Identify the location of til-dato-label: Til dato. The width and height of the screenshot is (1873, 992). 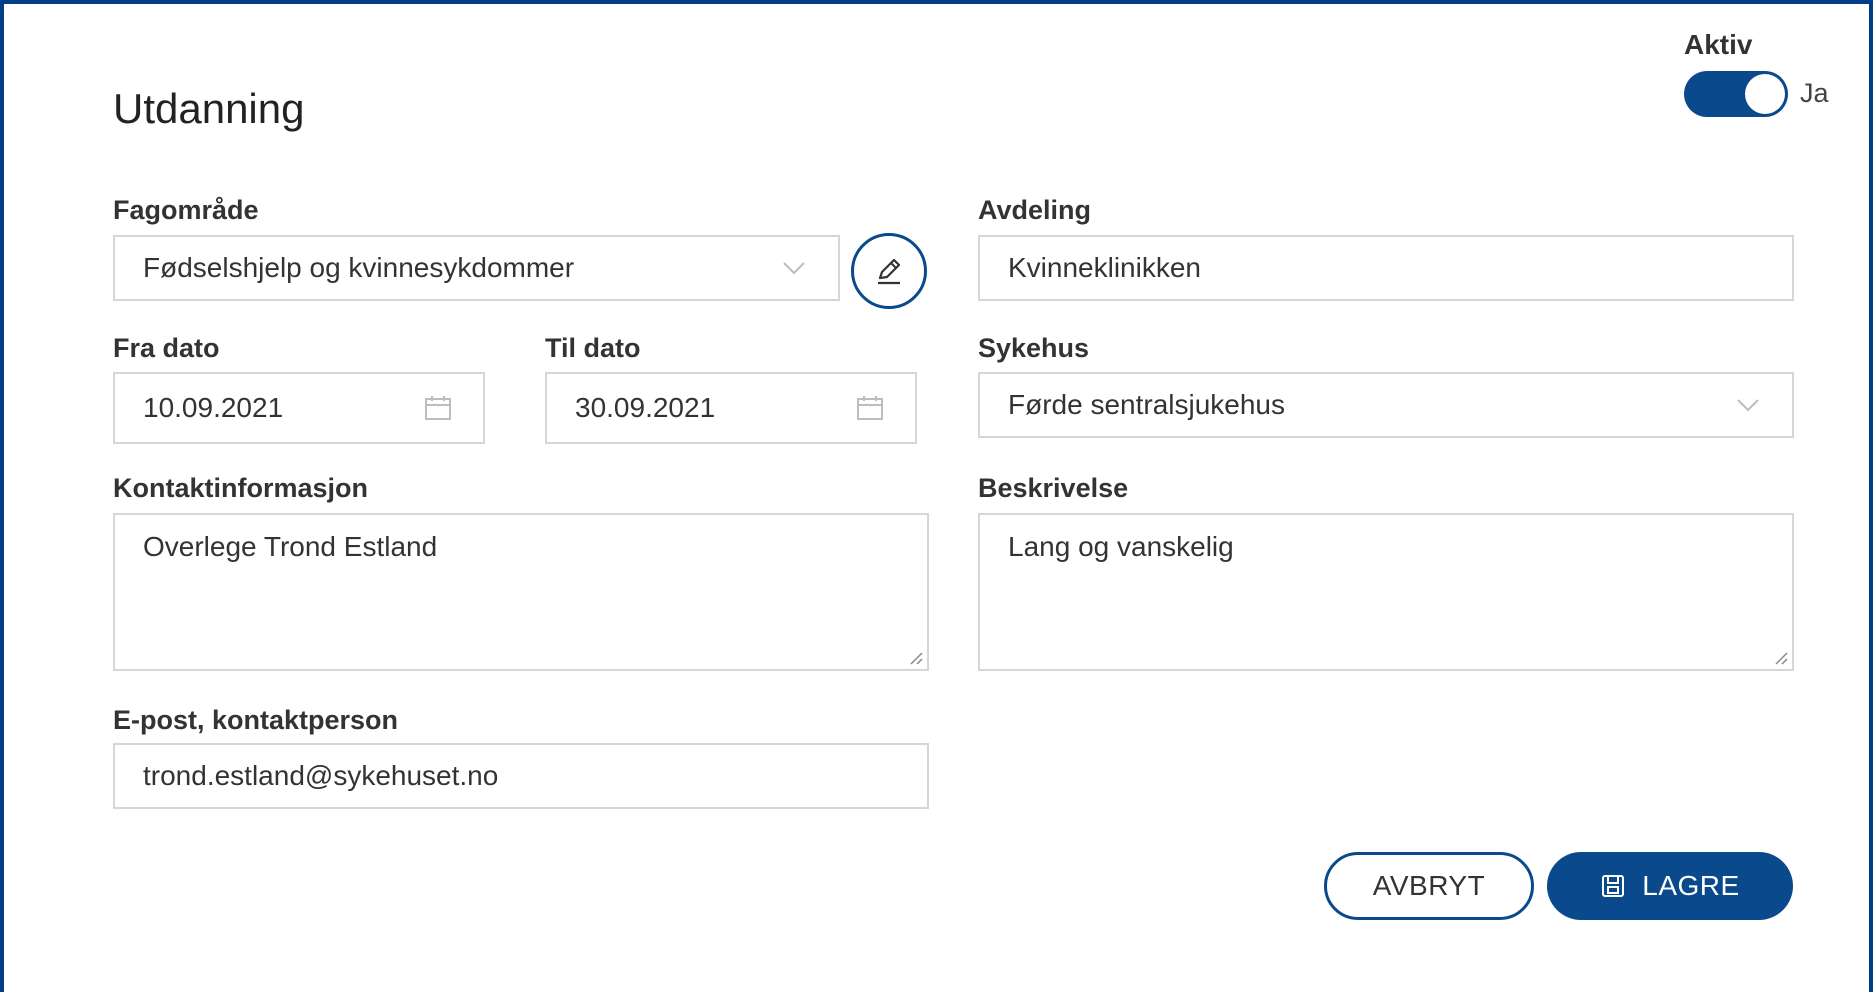
(593, 348).